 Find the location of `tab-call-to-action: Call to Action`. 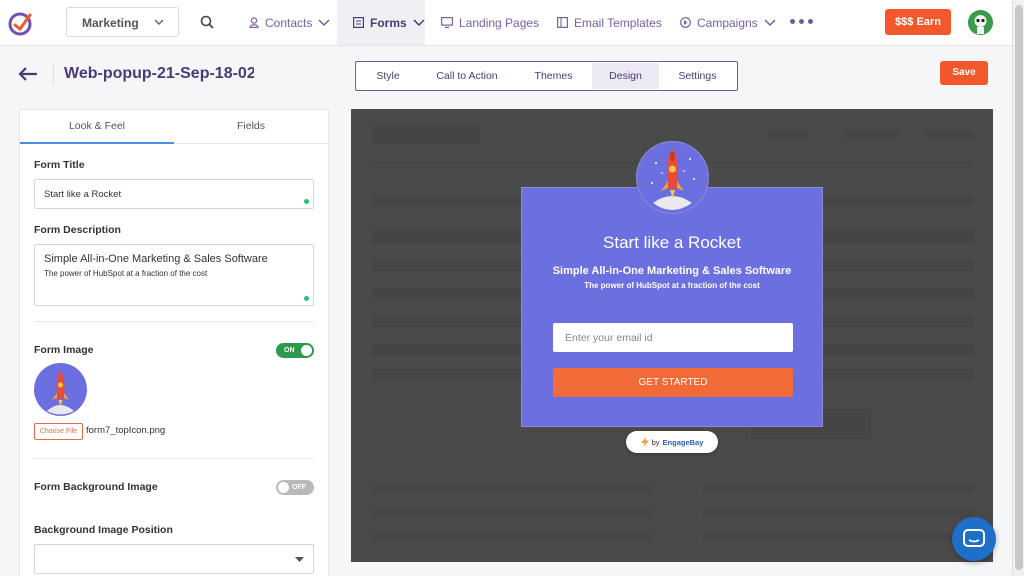

tab-call-to-action: Call to Action is located at coordinates (467, 76).